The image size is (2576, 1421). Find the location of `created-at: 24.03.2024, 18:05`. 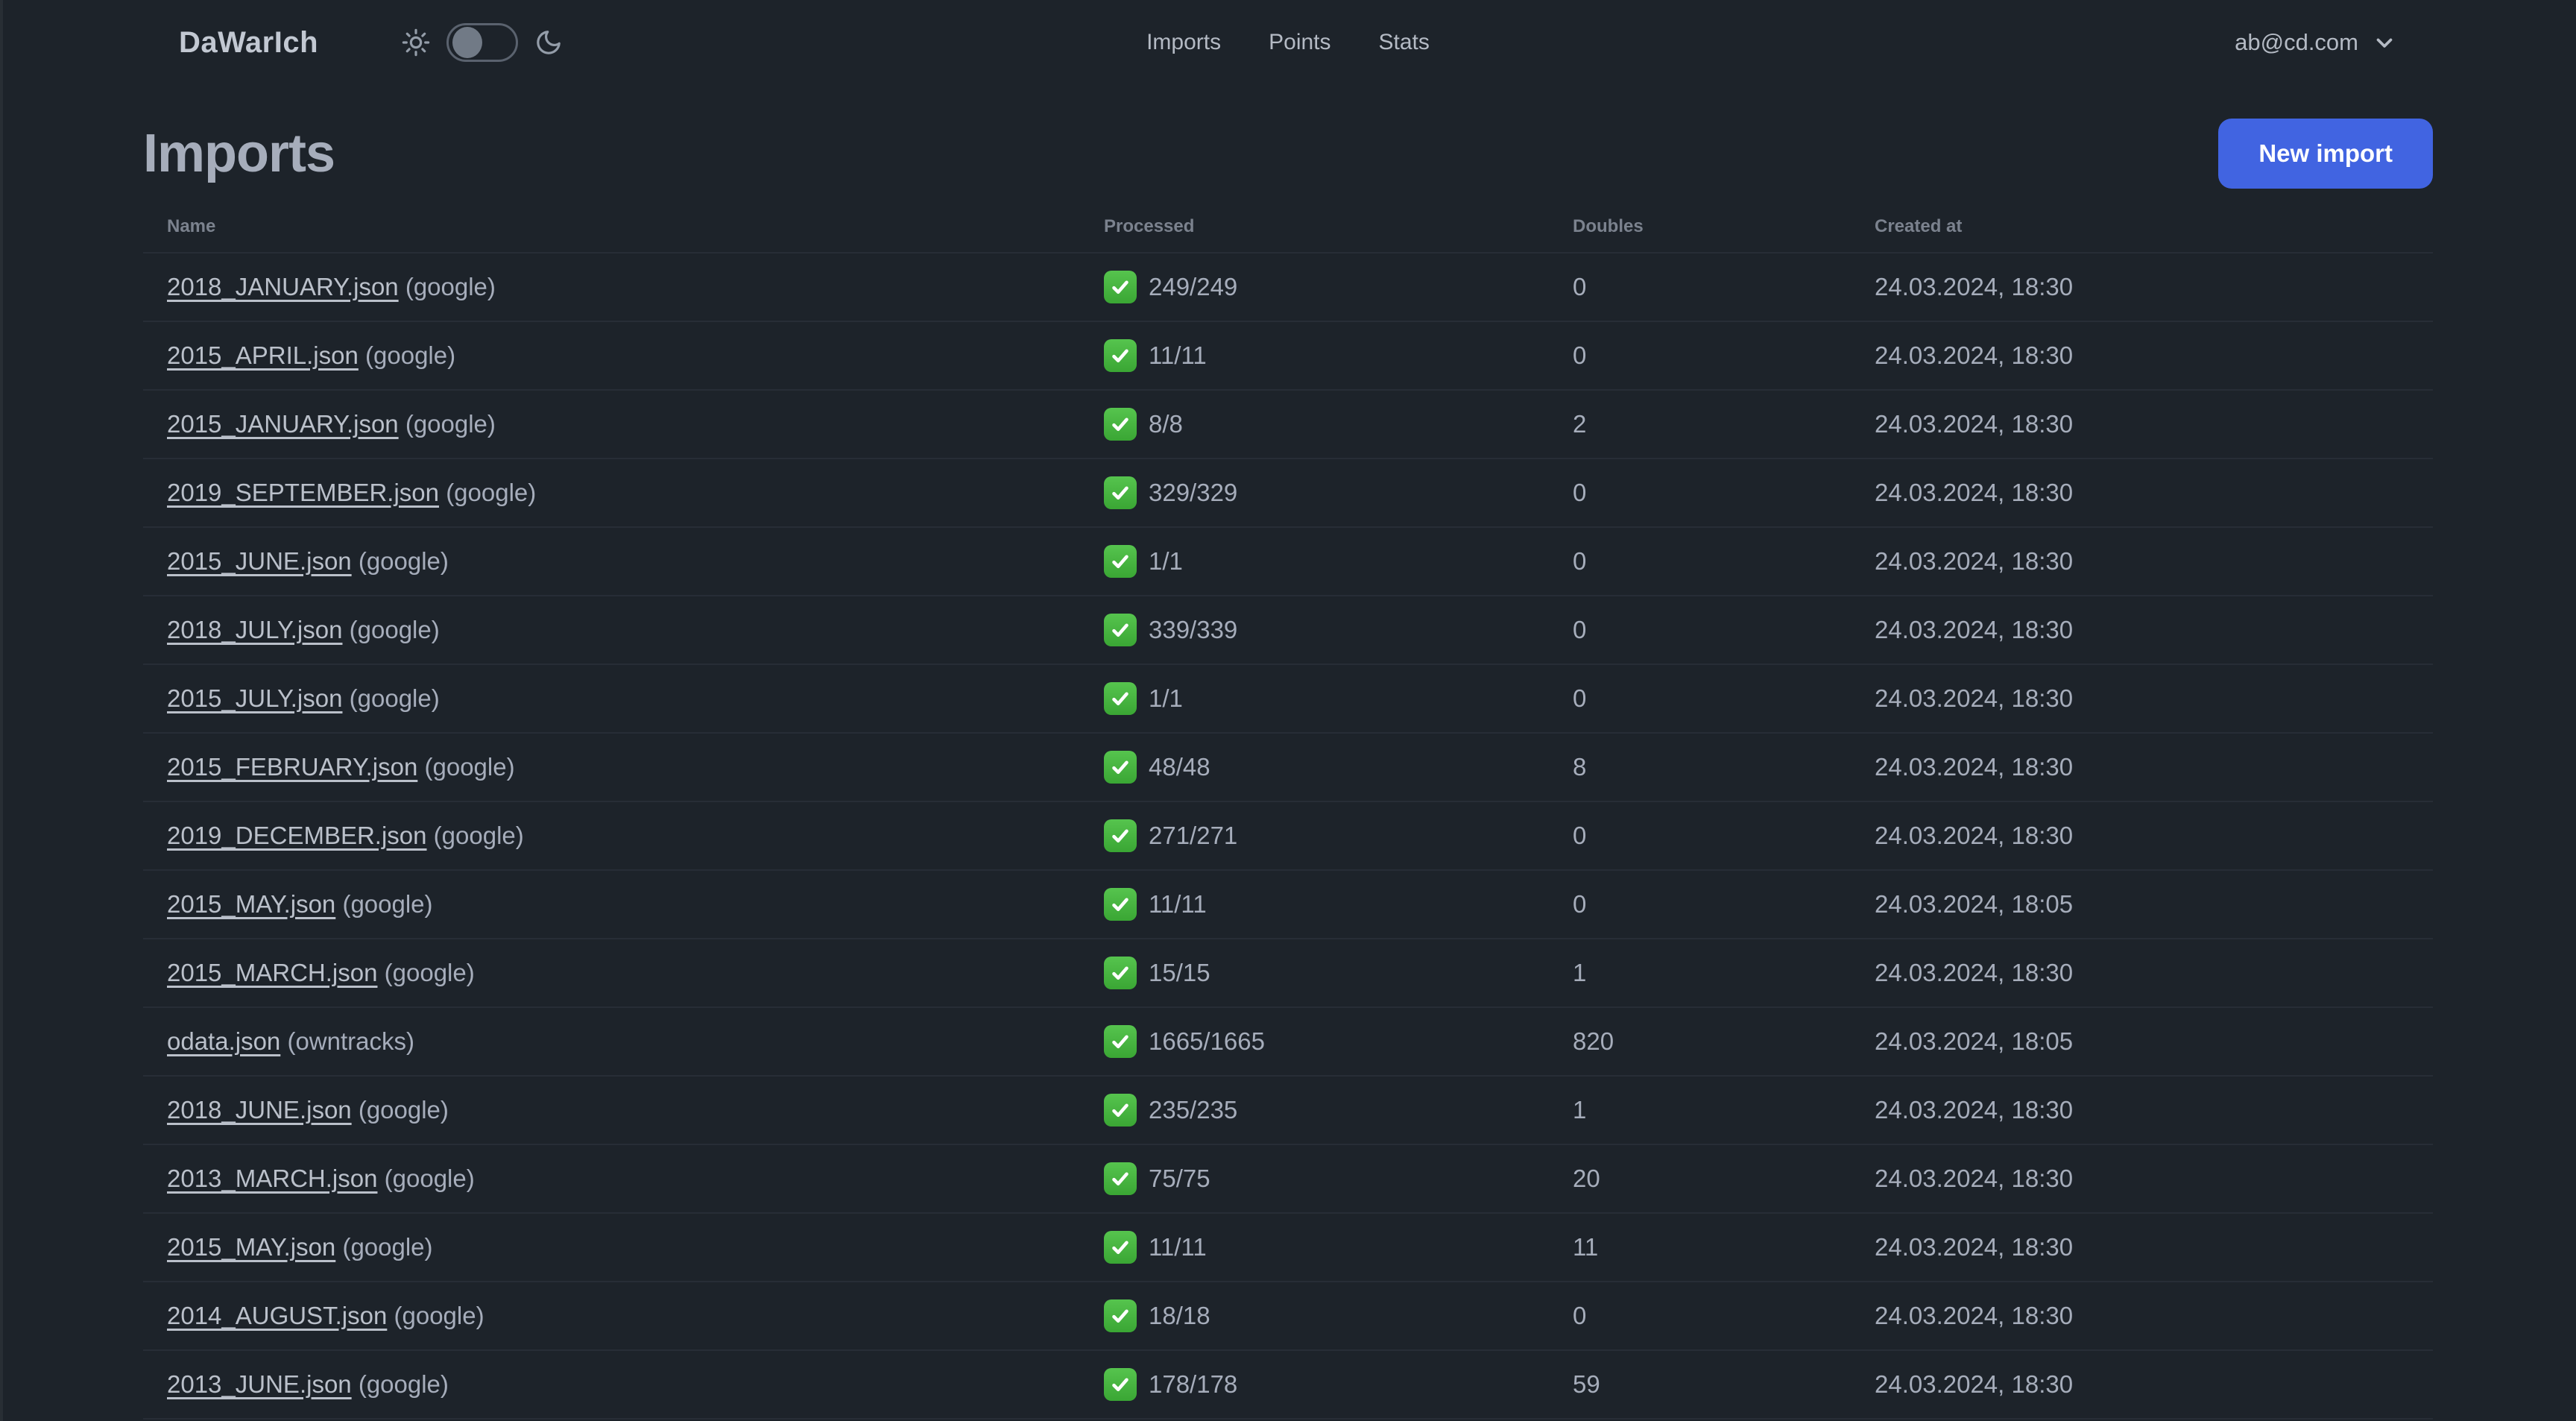

created-at: 24.03.2024, 18:05 is located at coordinates (1974, 1041).